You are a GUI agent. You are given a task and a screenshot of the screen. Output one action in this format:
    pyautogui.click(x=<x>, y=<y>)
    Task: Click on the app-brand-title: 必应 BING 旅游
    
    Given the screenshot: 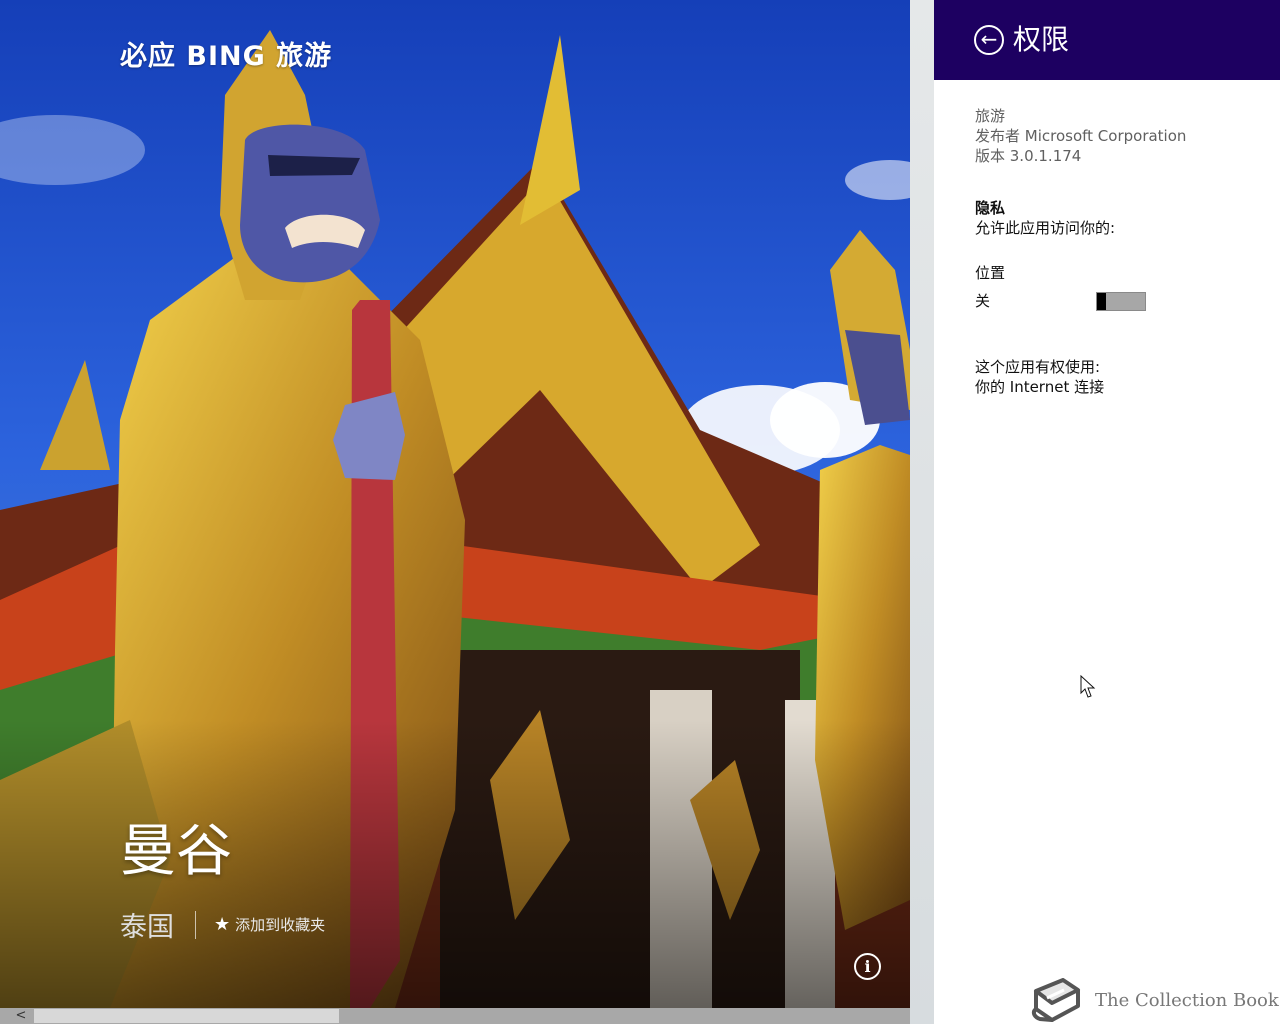 What is the action you would take?
    pyautogui.click(x=226, y=56)
    